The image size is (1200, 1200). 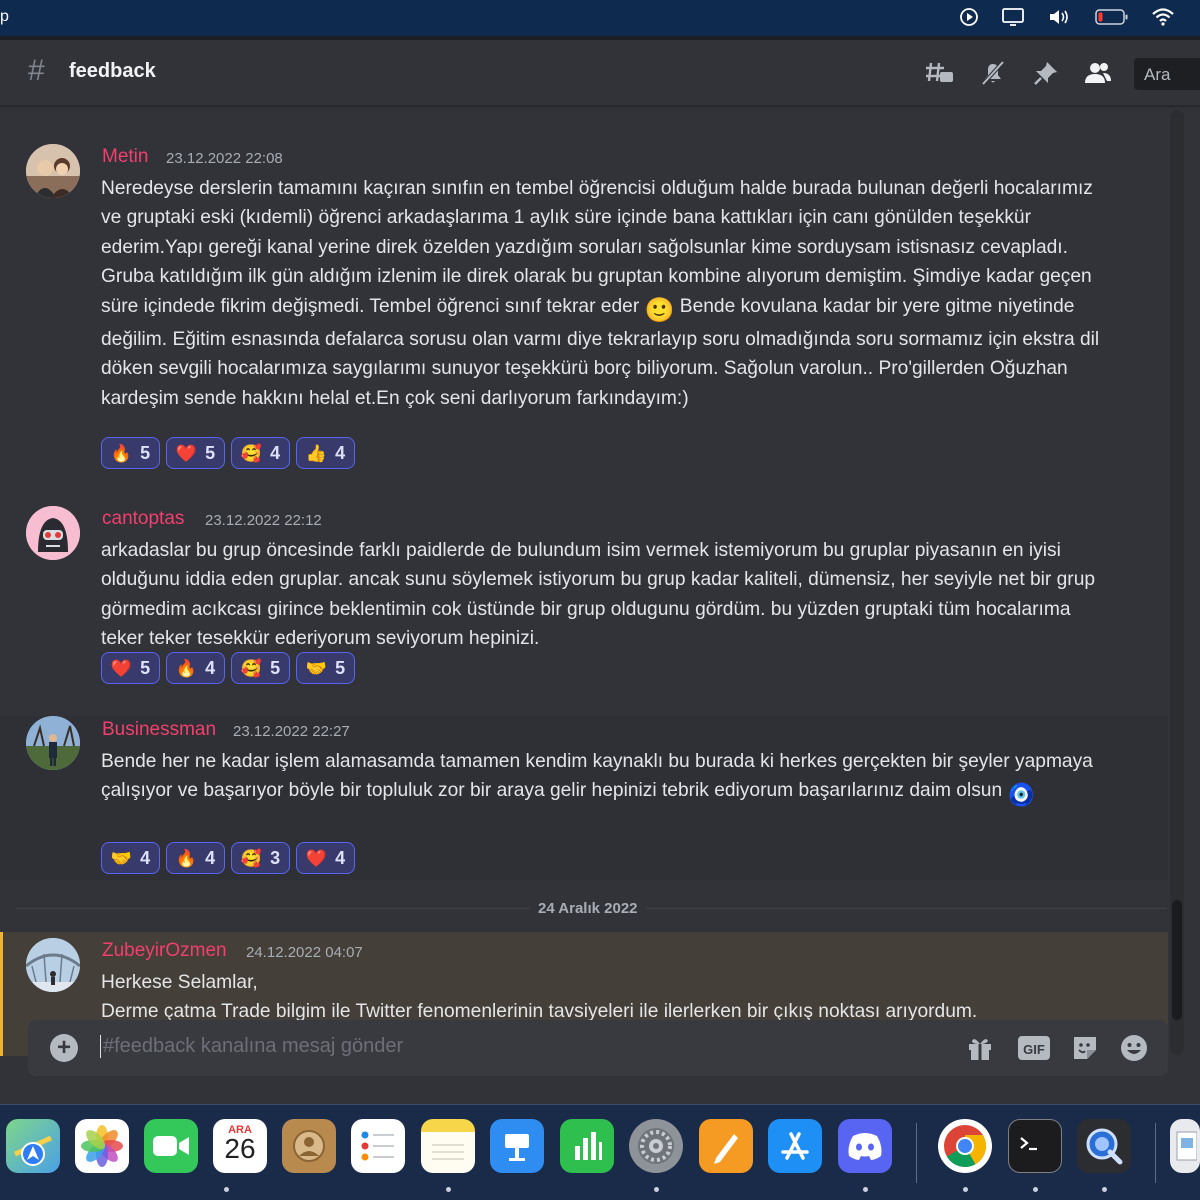 What do you see at coordinates (125, 157) in the screenshot?
I see `username: Metin` at bounding box center [125, 157].